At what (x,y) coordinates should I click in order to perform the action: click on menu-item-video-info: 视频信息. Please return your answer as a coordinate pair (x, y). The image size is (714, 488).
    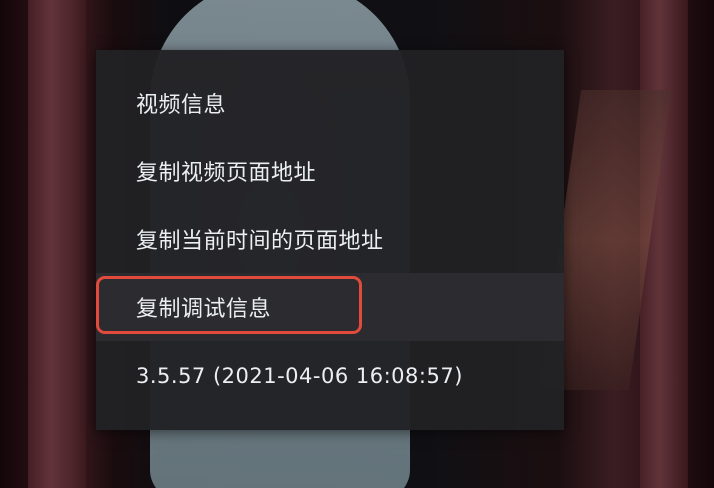
    Looking at the image, I should click on (330, 103).